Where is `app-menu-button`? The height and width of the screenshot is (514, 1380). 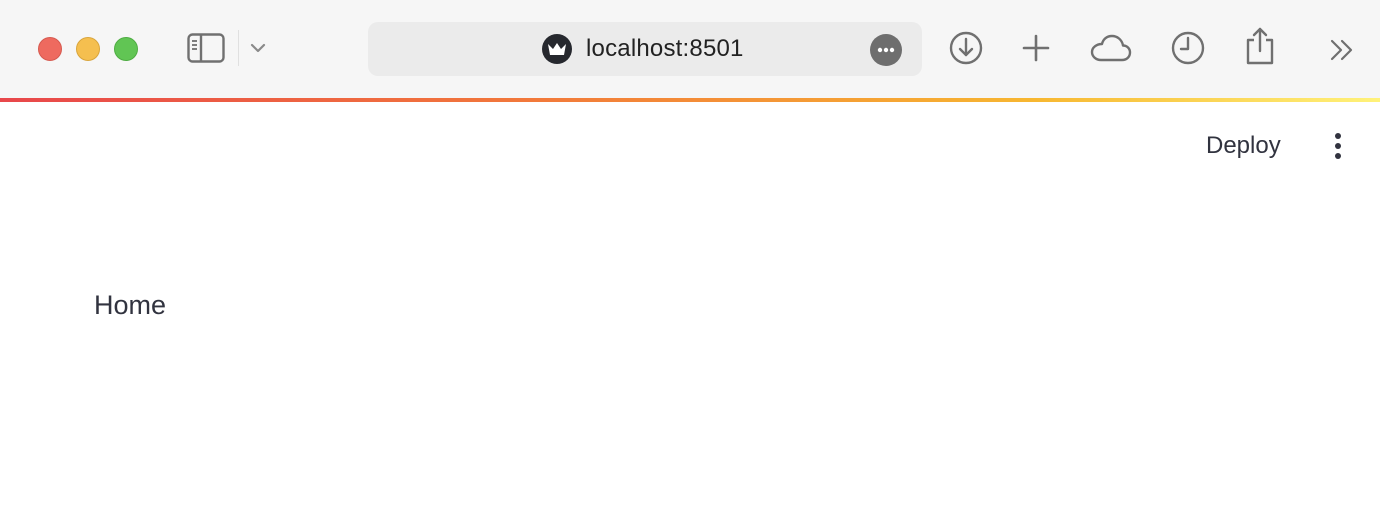
app-menu-button is located at coordinates (1338, 146).